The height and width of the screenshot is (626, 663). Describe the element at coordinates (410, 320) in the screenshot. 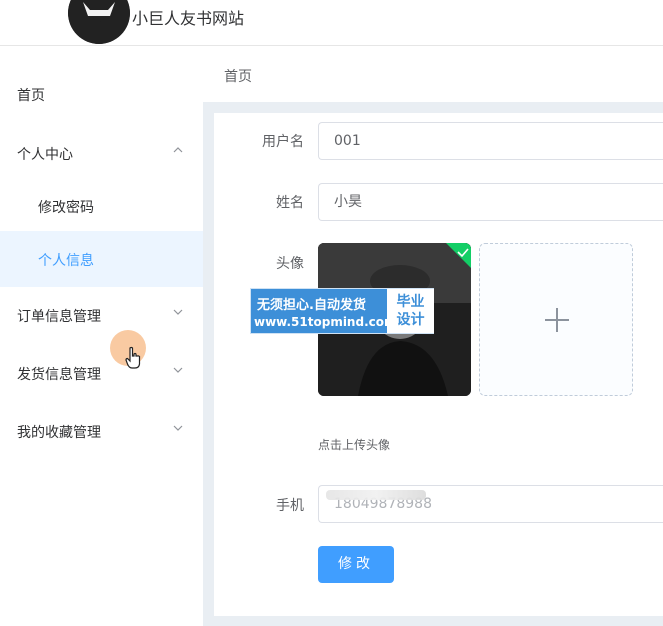

I see `watermark-badge-line2: 设计` at that location.